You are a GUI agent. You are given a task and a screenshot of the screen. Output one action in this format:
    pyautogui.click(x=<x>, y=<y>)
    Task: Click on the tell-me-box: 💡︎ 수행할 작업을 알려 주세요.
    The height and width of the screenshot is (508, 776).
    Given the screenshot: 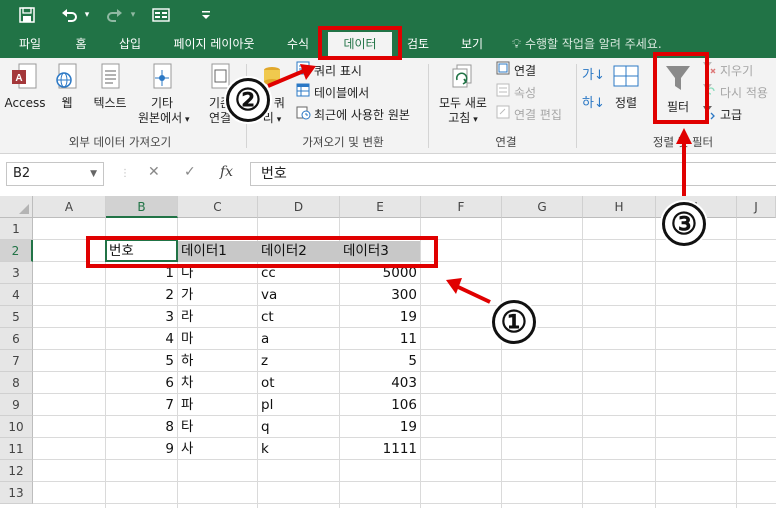 What is the action you would take?
    pyautogui.click(x=587, y=44)
    